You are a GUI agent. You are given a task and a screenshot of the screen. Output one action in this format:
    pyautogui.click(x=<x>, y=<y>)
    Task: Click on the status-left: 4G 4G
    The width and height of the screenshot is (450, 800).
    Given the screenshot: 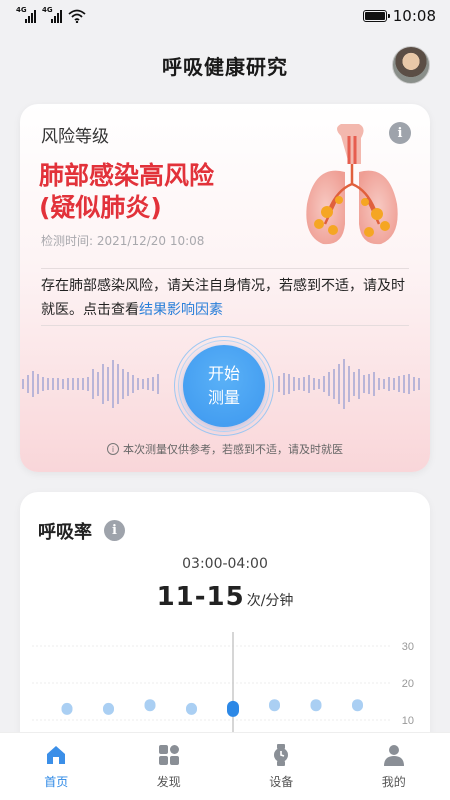 What is the action you would take?
    pyautogui.click(x=51, y=14)
    